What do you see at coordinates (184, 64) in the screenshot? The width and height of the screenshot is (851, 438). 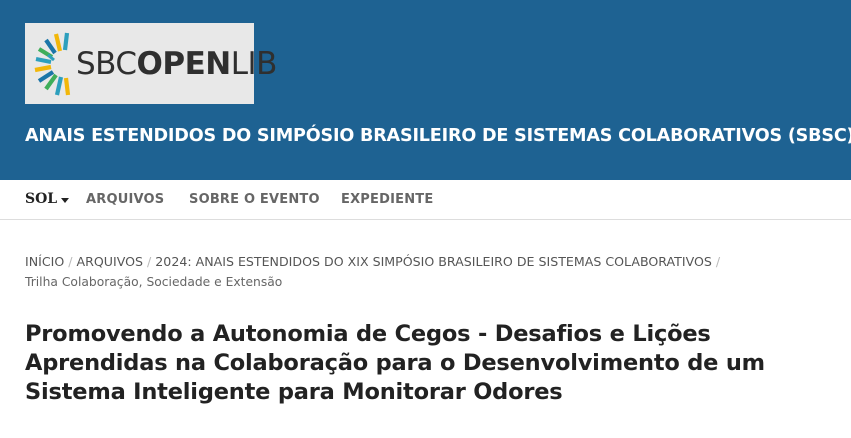 I see `logo-text-bold: OPEN` at bounding box center [184, 64].